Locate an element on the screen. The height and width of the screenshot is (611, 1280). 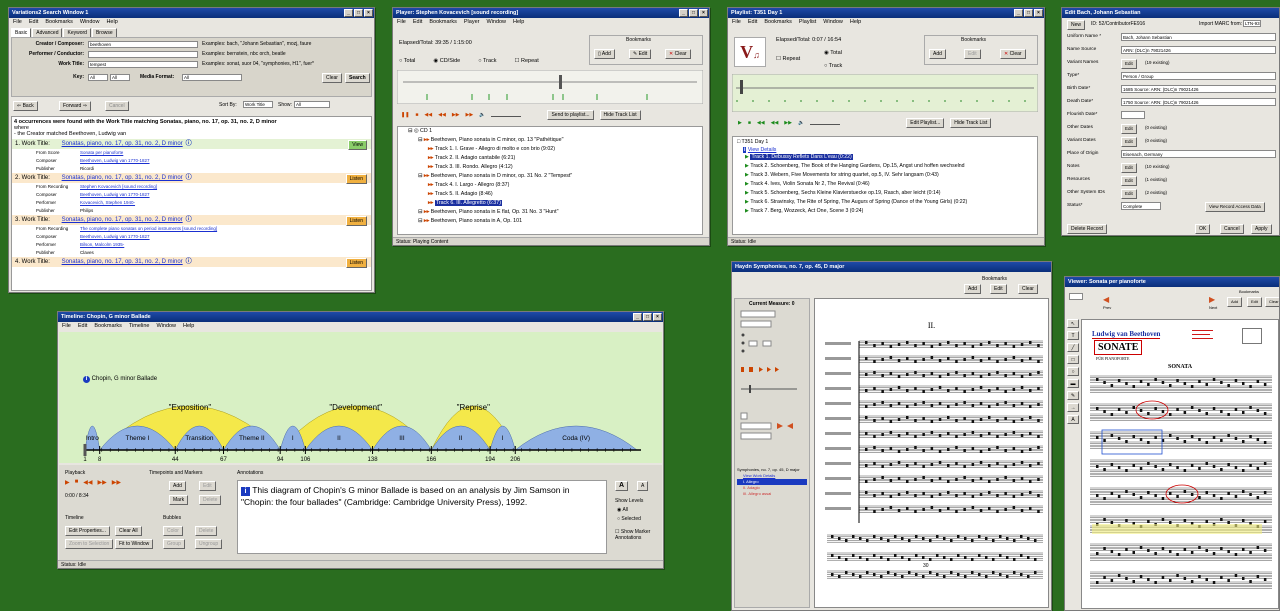
forward-button: Forward ⇒ is located at coordinates (75, 106).